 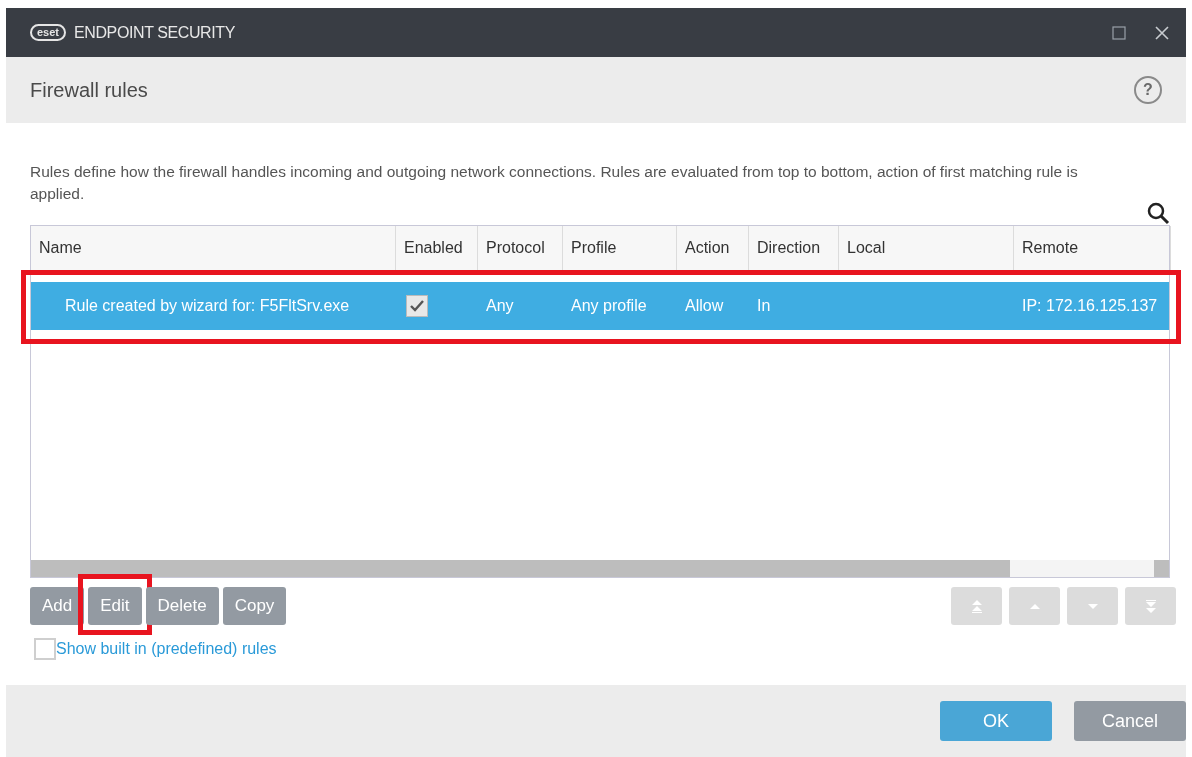 What do you see at coordinates (704, 306) in the screenshot?
I see `table-cell-text: Allow` at bounding box center [704, 306].